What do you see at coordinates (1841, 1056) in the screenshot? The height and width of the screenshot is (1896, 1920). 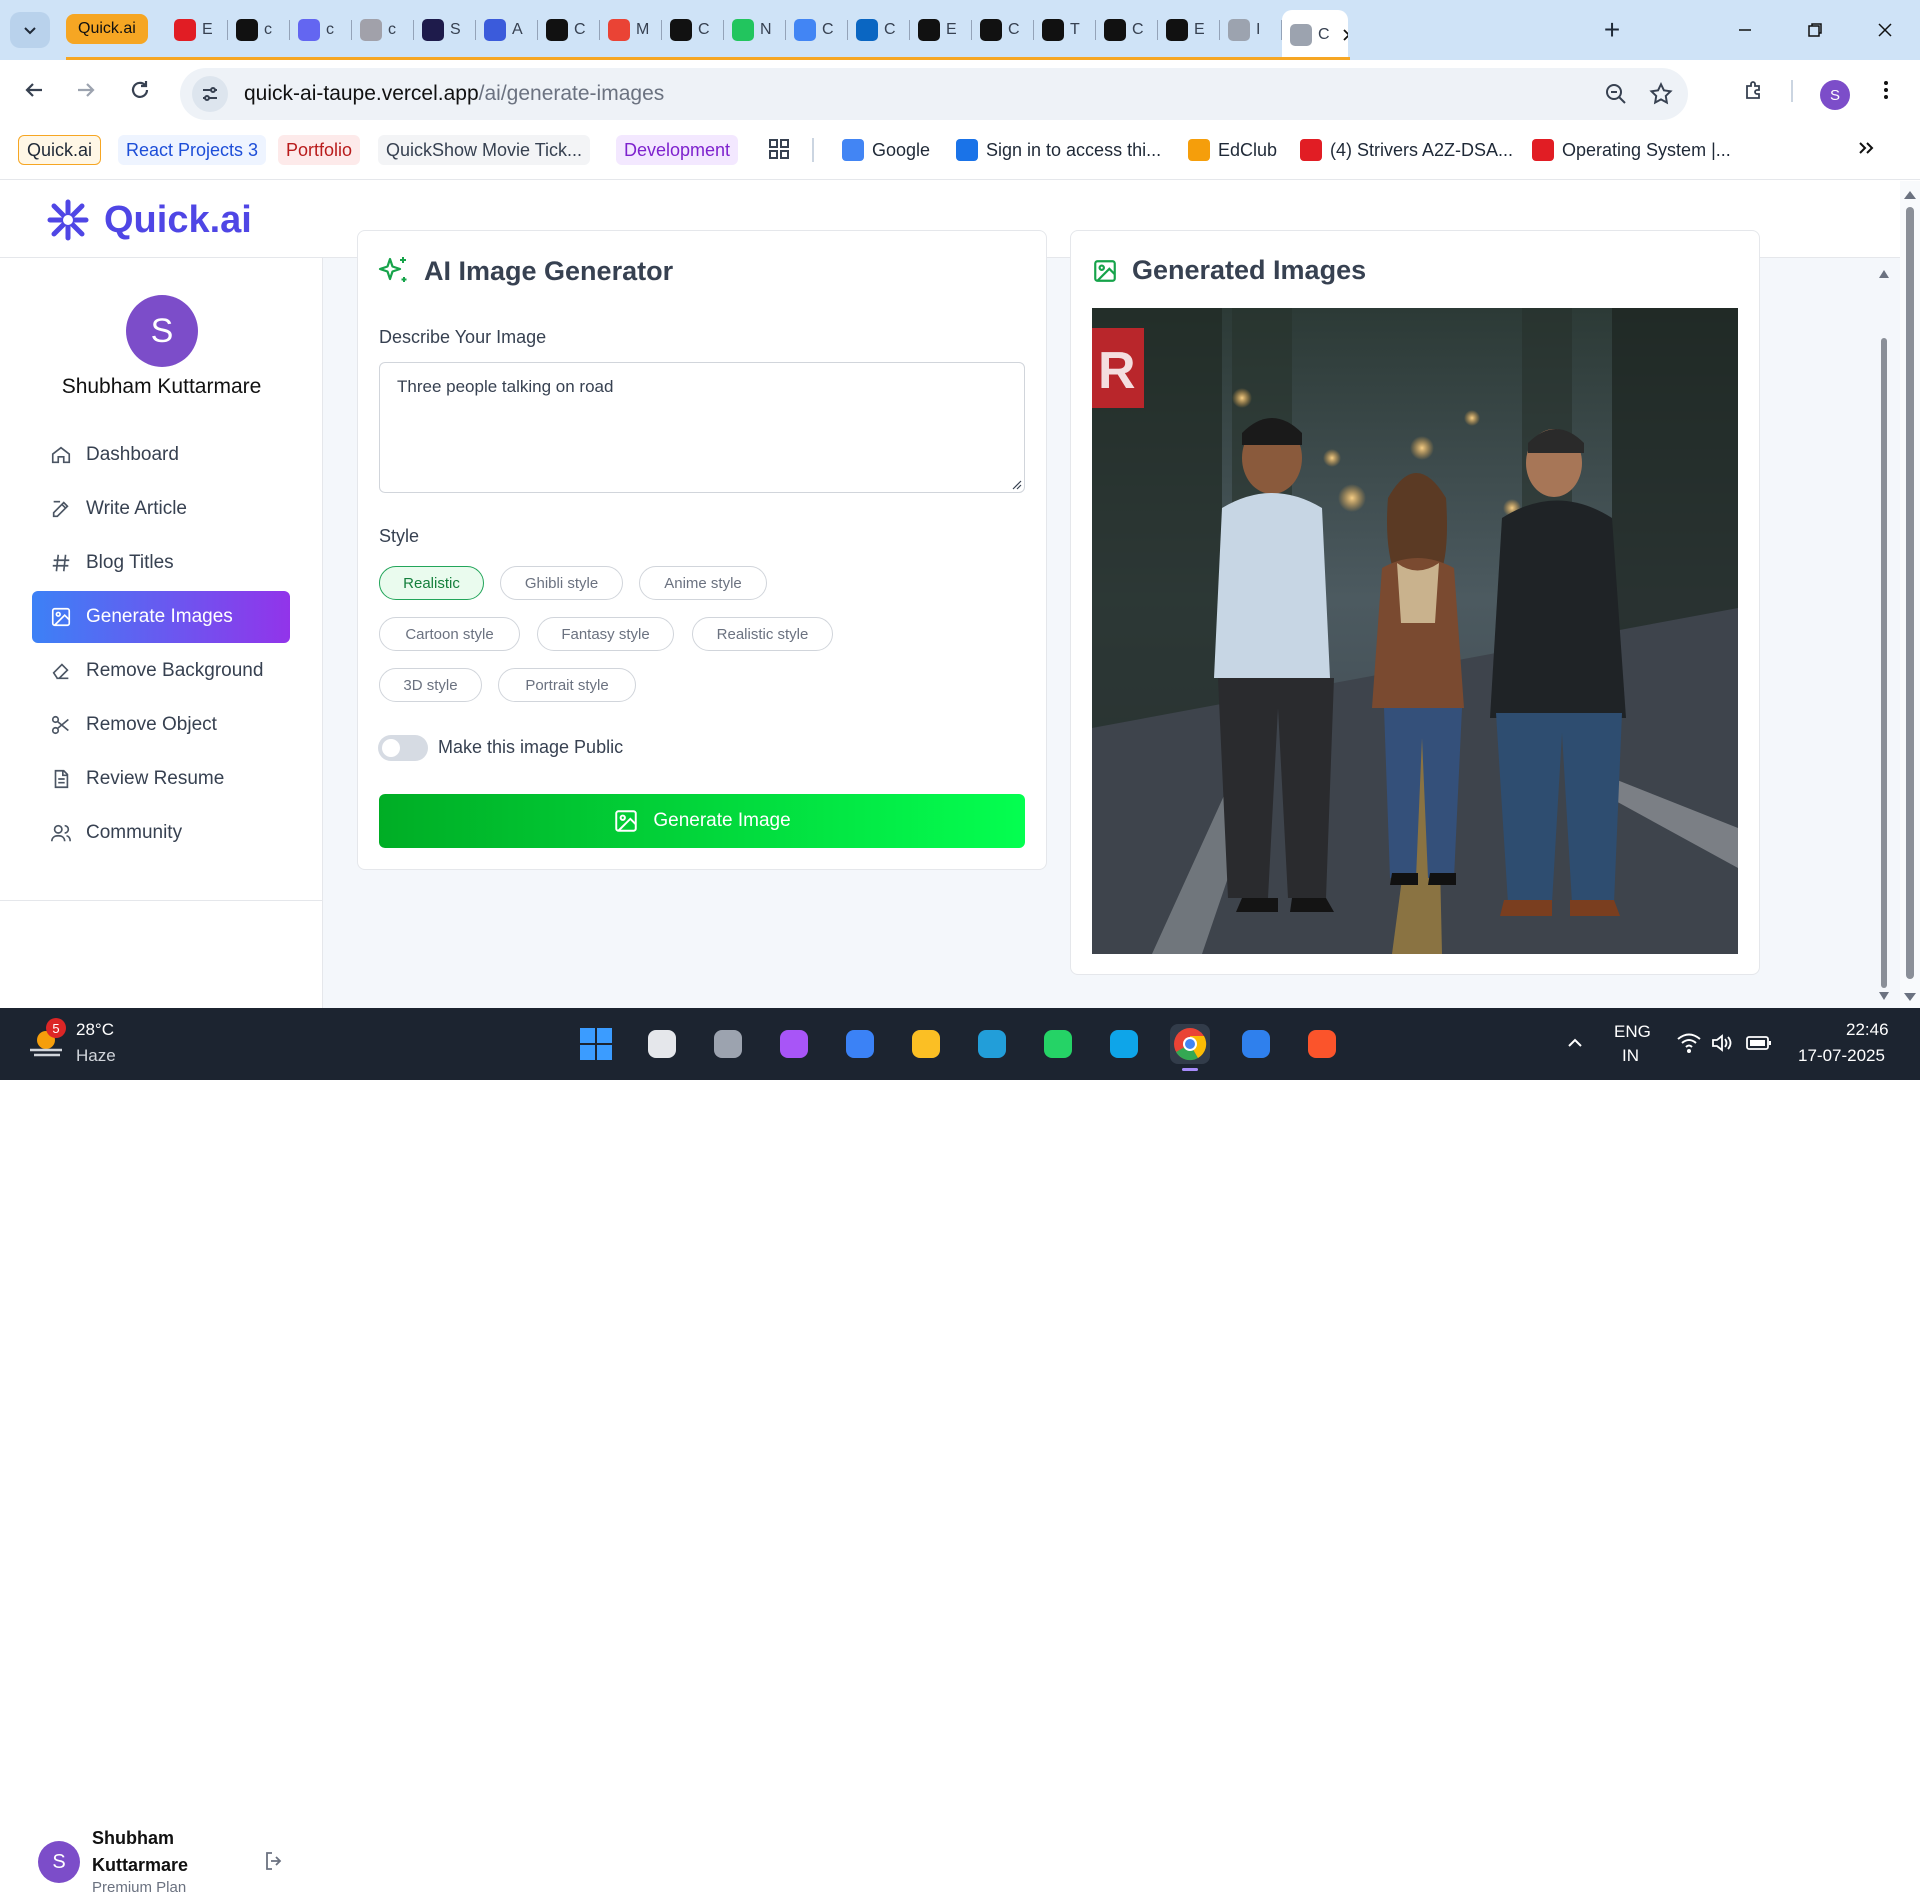 I see `clock-date: 17-07-2025` at bounding box center [1841, 1056].